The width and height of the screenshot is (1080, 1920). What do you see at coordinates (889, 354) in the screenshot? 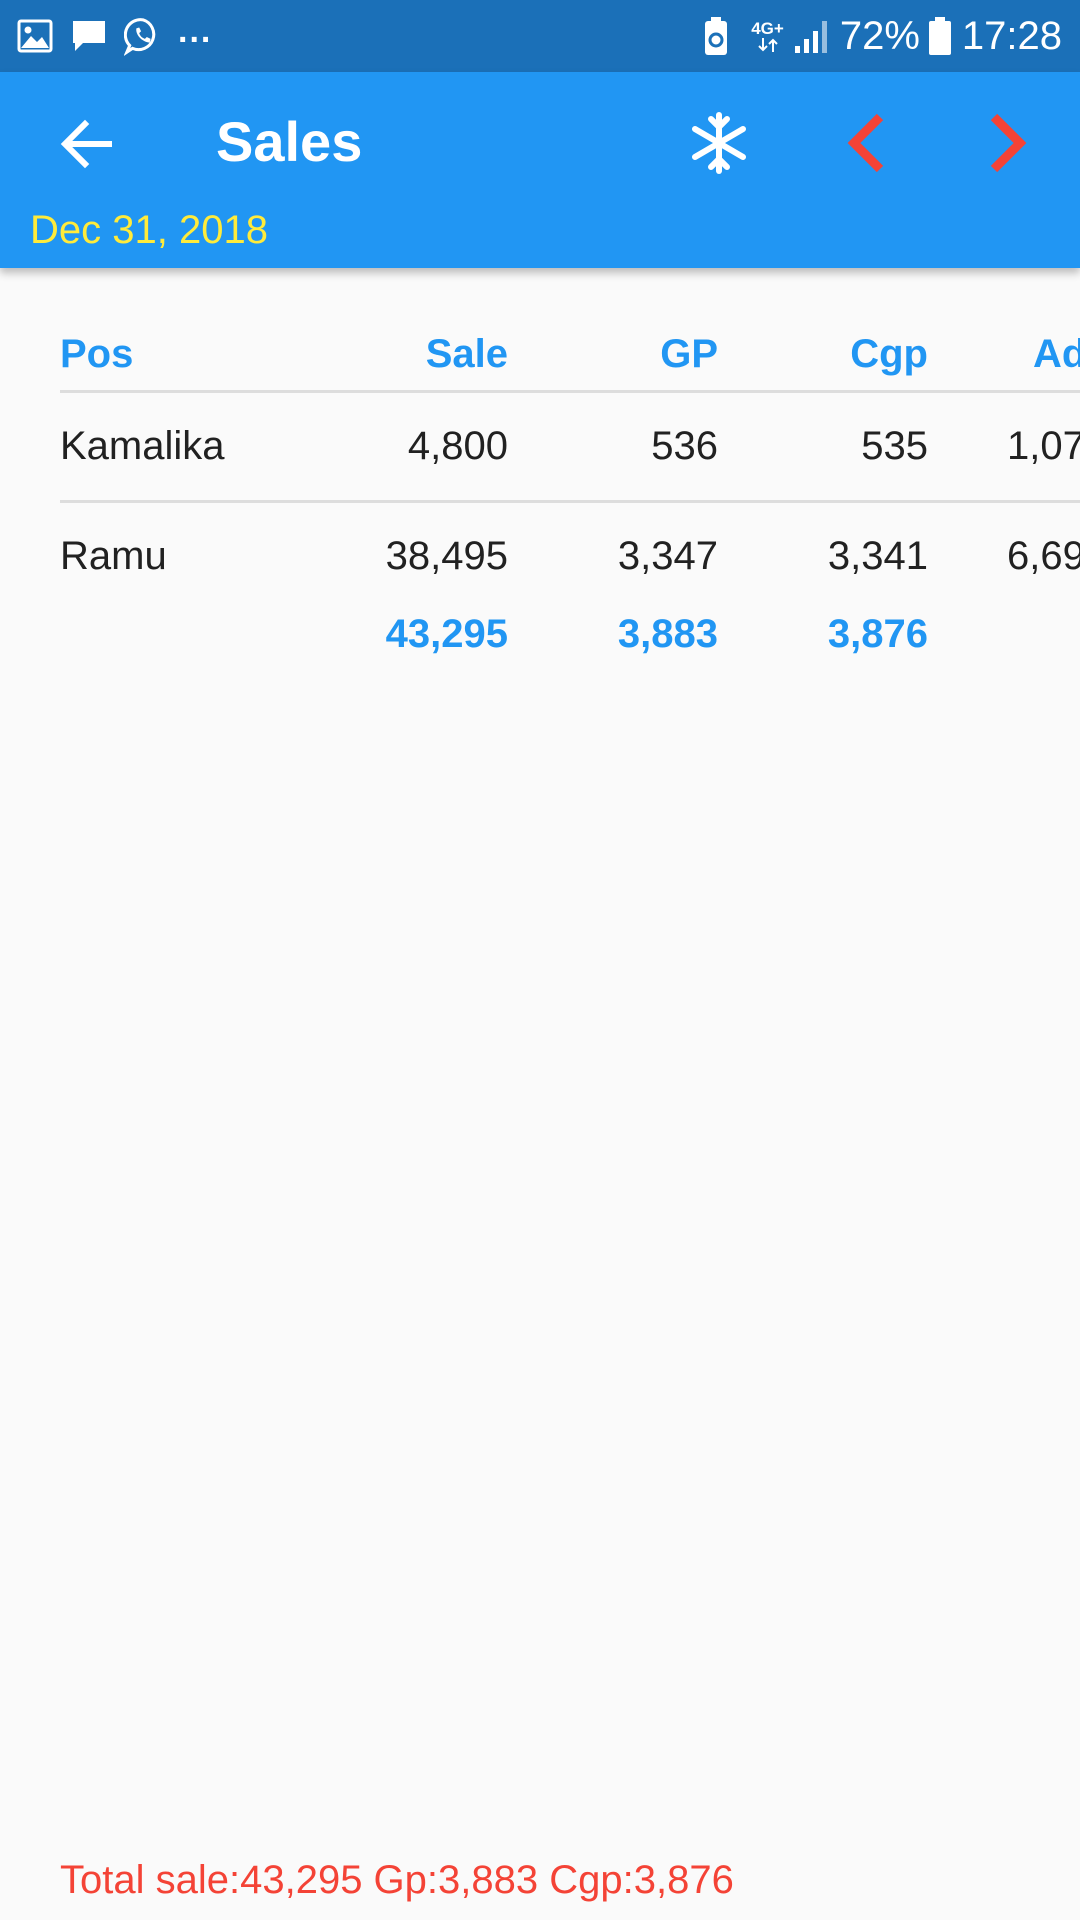
I see `column-header-cgp: Cgp` at bounding box center [889, 354].